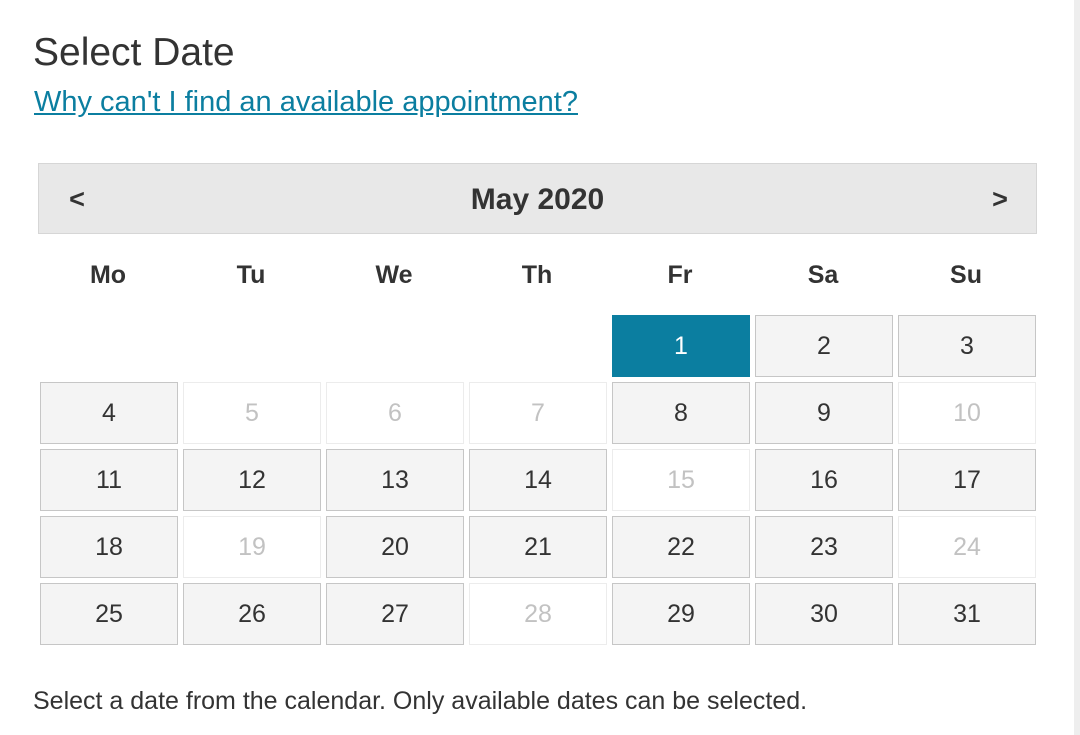  I want to click on calendar-day: 5, so click(252, 413).